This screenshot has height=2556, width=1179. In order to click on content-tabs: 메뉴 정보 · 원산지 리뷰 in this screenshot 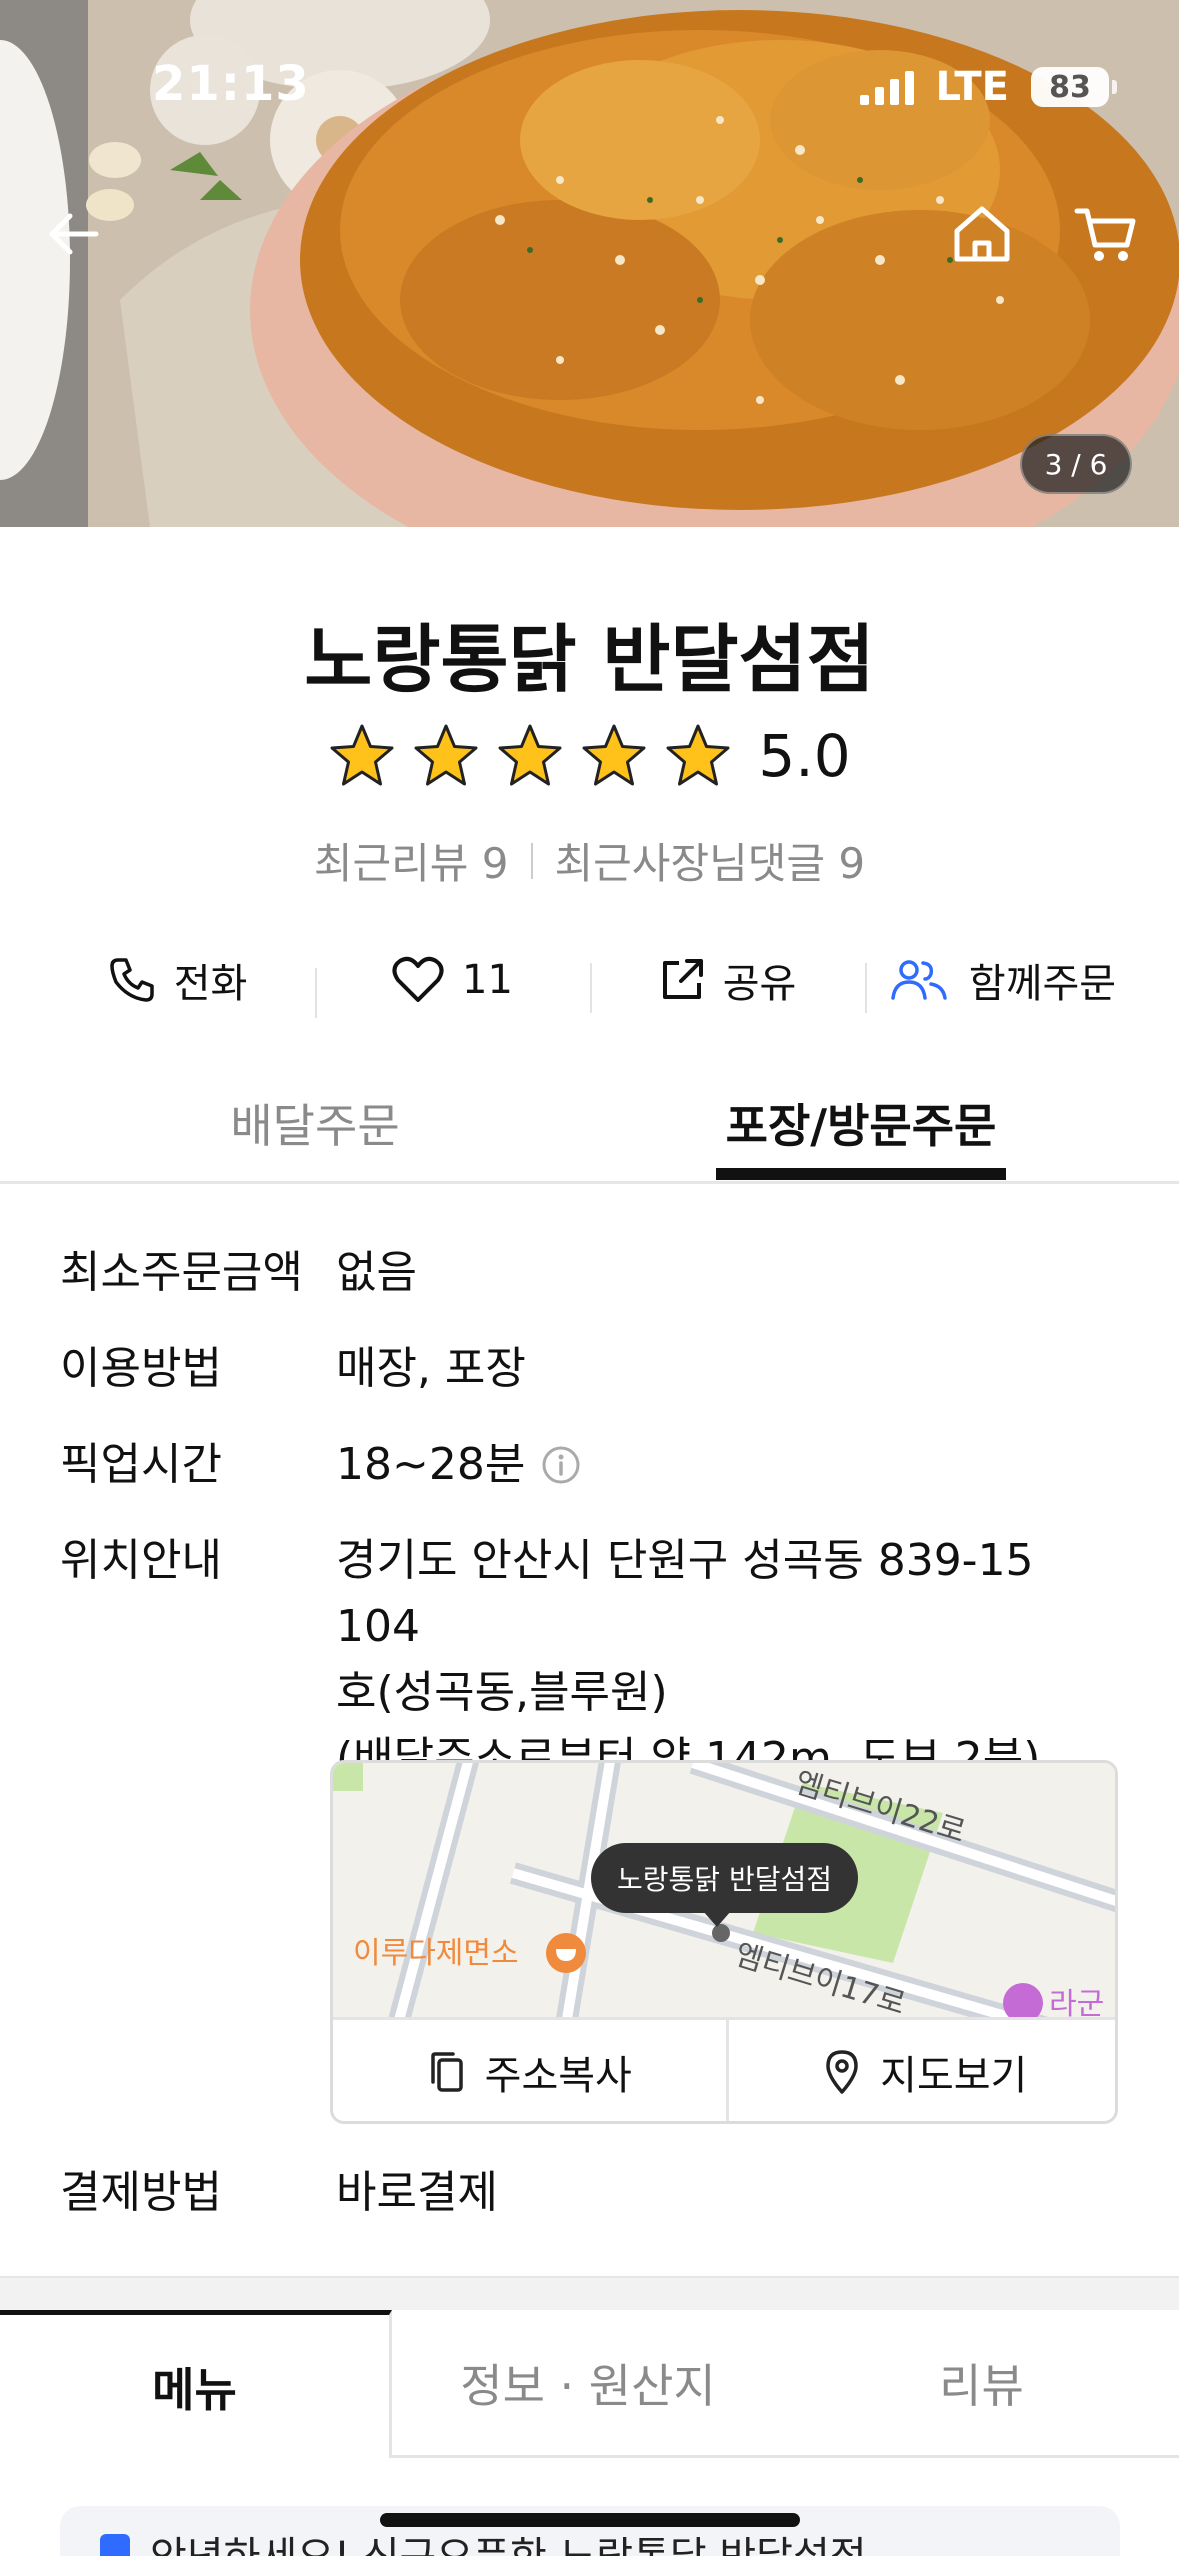, I will do `click(589, 2384)`.